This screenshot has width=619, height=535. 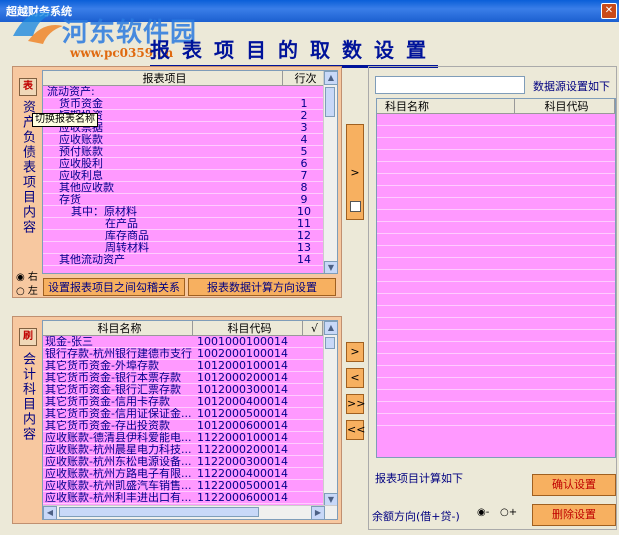 I want to click on confirm-button: 确认设置, so click(x=574, y=485).